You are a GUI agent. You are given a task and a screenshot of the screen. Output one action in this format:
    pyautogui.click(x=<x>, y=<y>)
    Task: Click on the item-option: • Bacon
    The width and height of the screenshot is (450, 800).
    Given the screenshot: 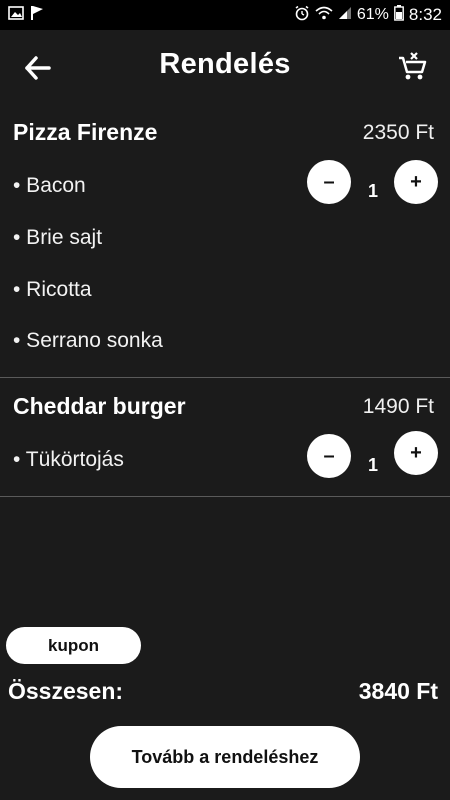 What is the action you would take?
    pyautogui.click(x=49, y=185)
    